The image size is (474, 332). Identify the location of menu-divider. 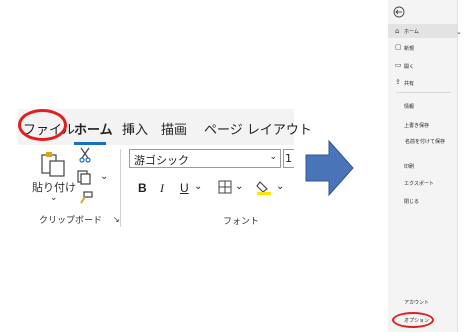
(423, 92).